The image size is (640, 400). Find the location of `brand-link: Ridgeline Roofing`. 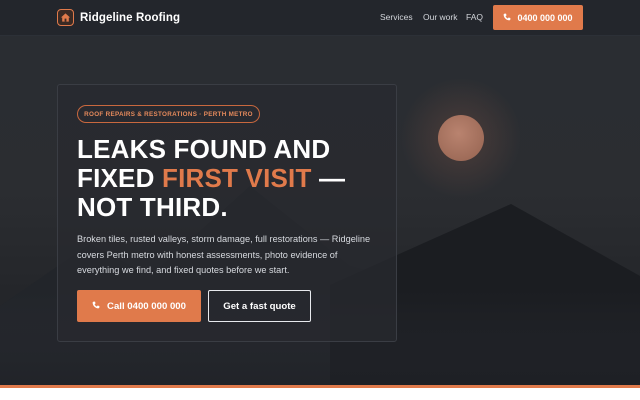

brand-link: Ridgeline Roofing is located at coordinates (118, 17).